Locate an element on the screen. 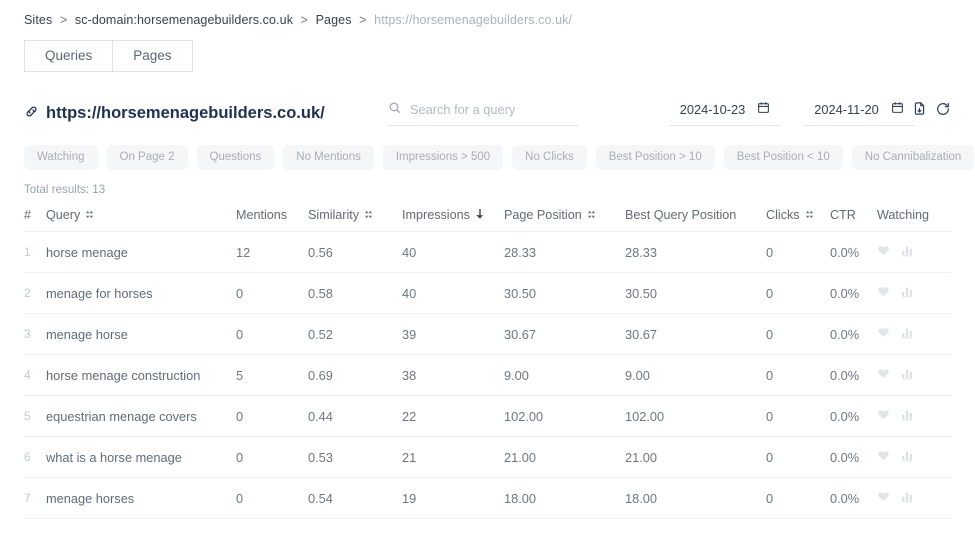 This screenshot has height=533, width=975. cell-impressions: 19 is located at coordinates (453, 498).